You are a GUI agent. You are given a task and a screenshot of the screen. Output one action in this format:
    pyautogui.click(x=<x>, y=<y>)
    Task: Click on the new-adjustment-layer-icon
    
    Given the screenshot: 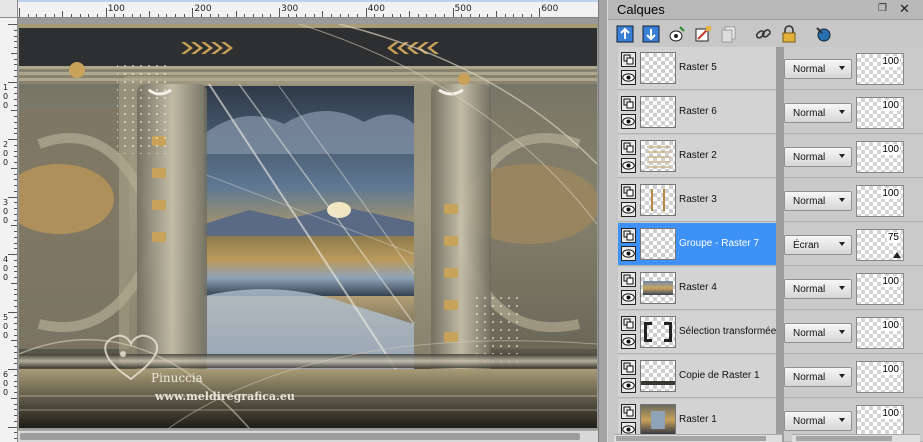 What is the action you would take?
    pyautogui.click(x=703, y=34)
    